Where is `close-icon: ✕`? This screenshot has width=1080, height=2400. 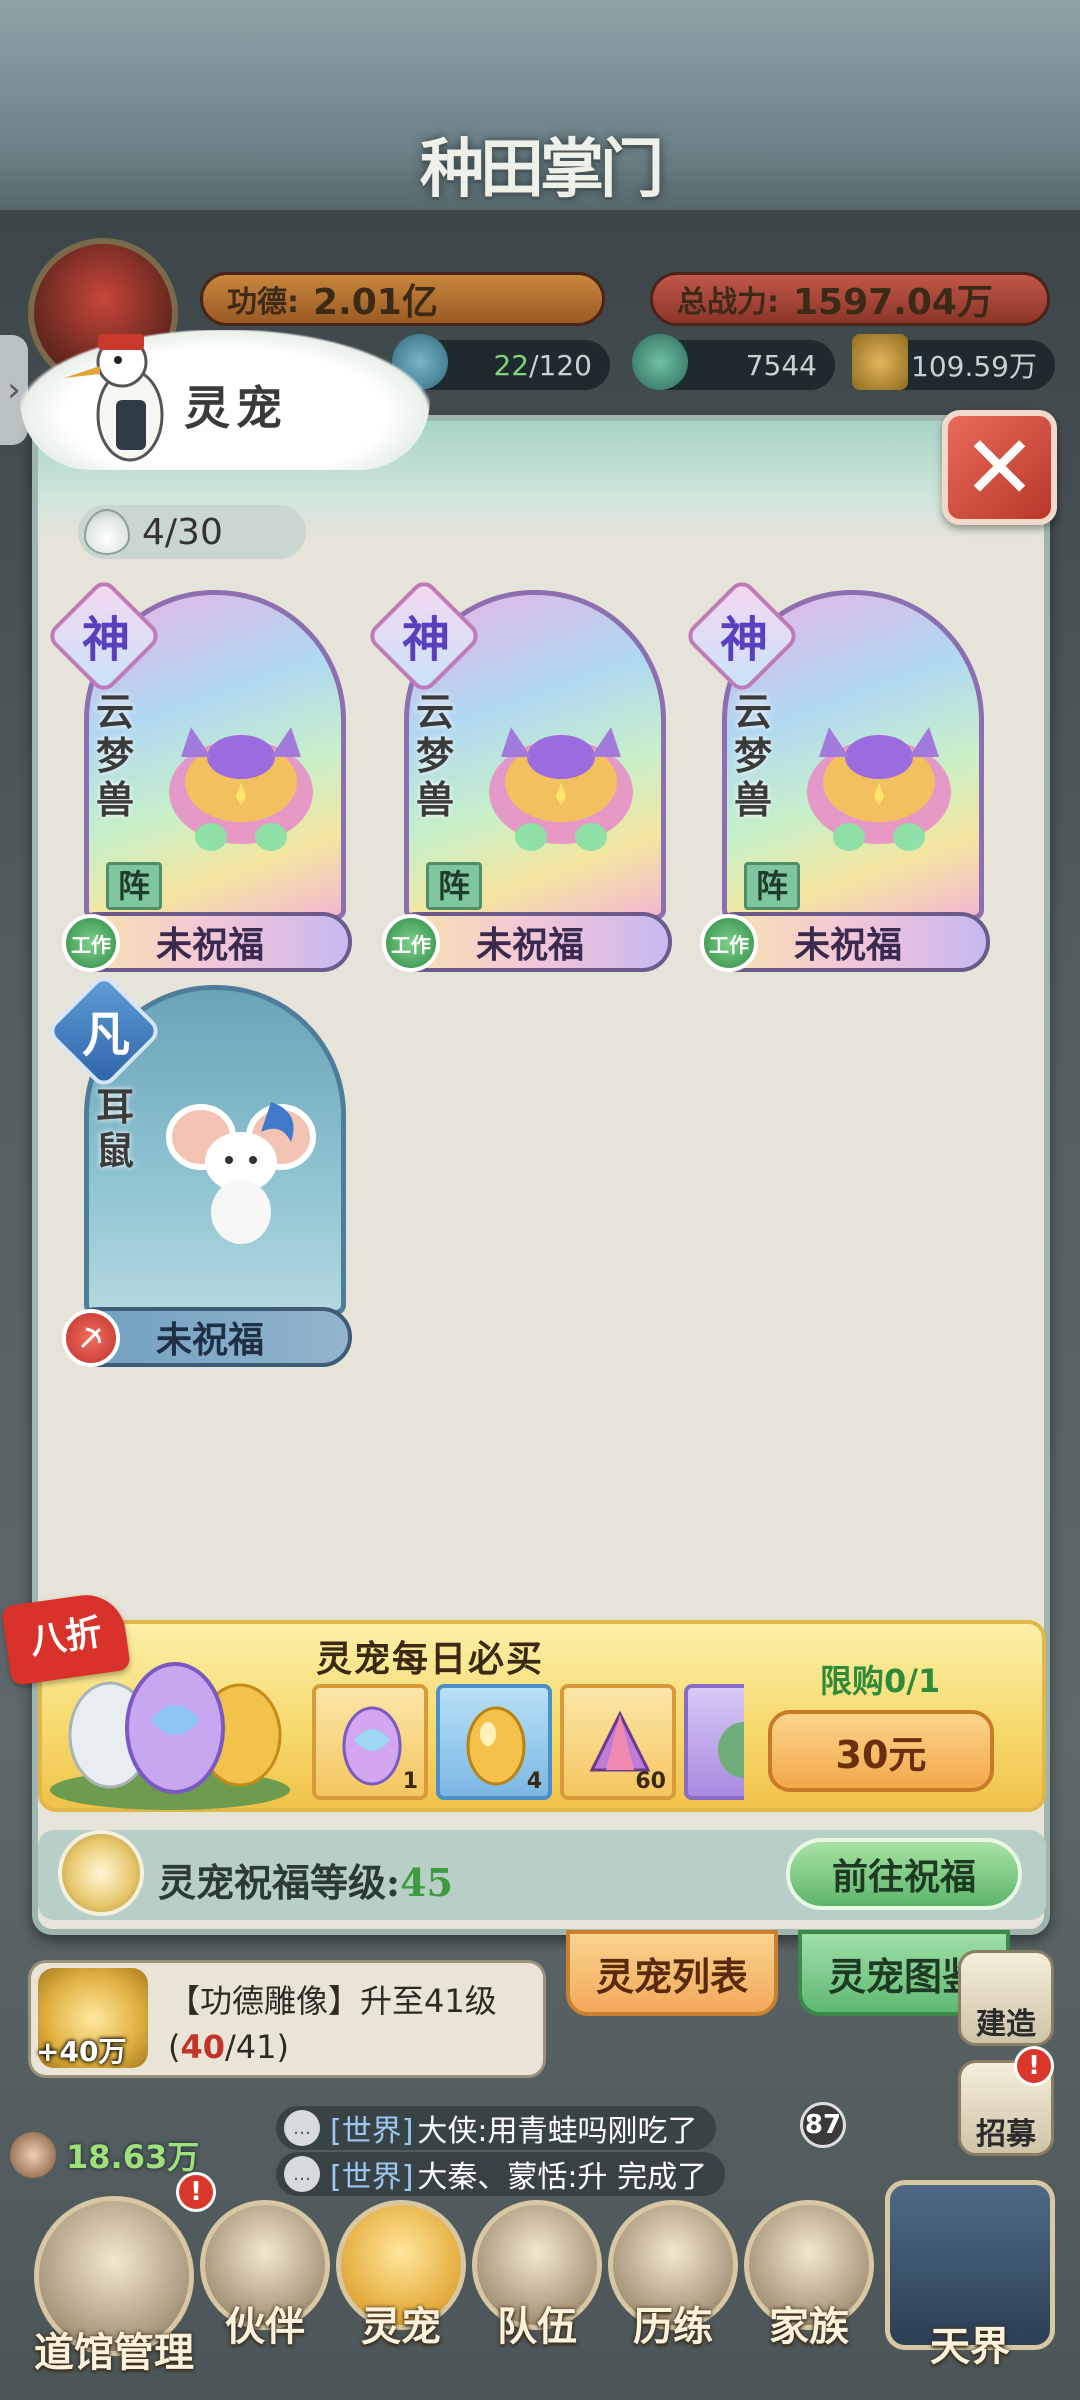
close-icon: ✕ is located at coordinates (999, 467).